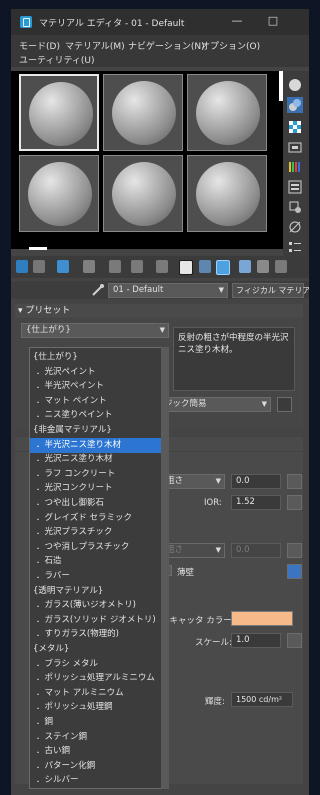 The height and width of the screenshot is (795, 320). Describe the element at coordinates (294, 640) in the screenshot. I see `scale-map-button` at that location.